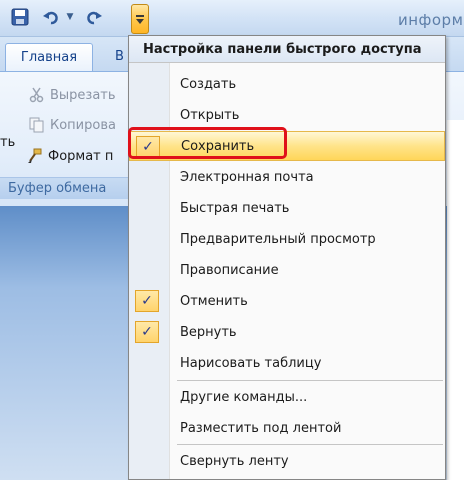 The image size is (464, 480). I want to click on menu-item-spelling: Правописание, so click(287, 270).